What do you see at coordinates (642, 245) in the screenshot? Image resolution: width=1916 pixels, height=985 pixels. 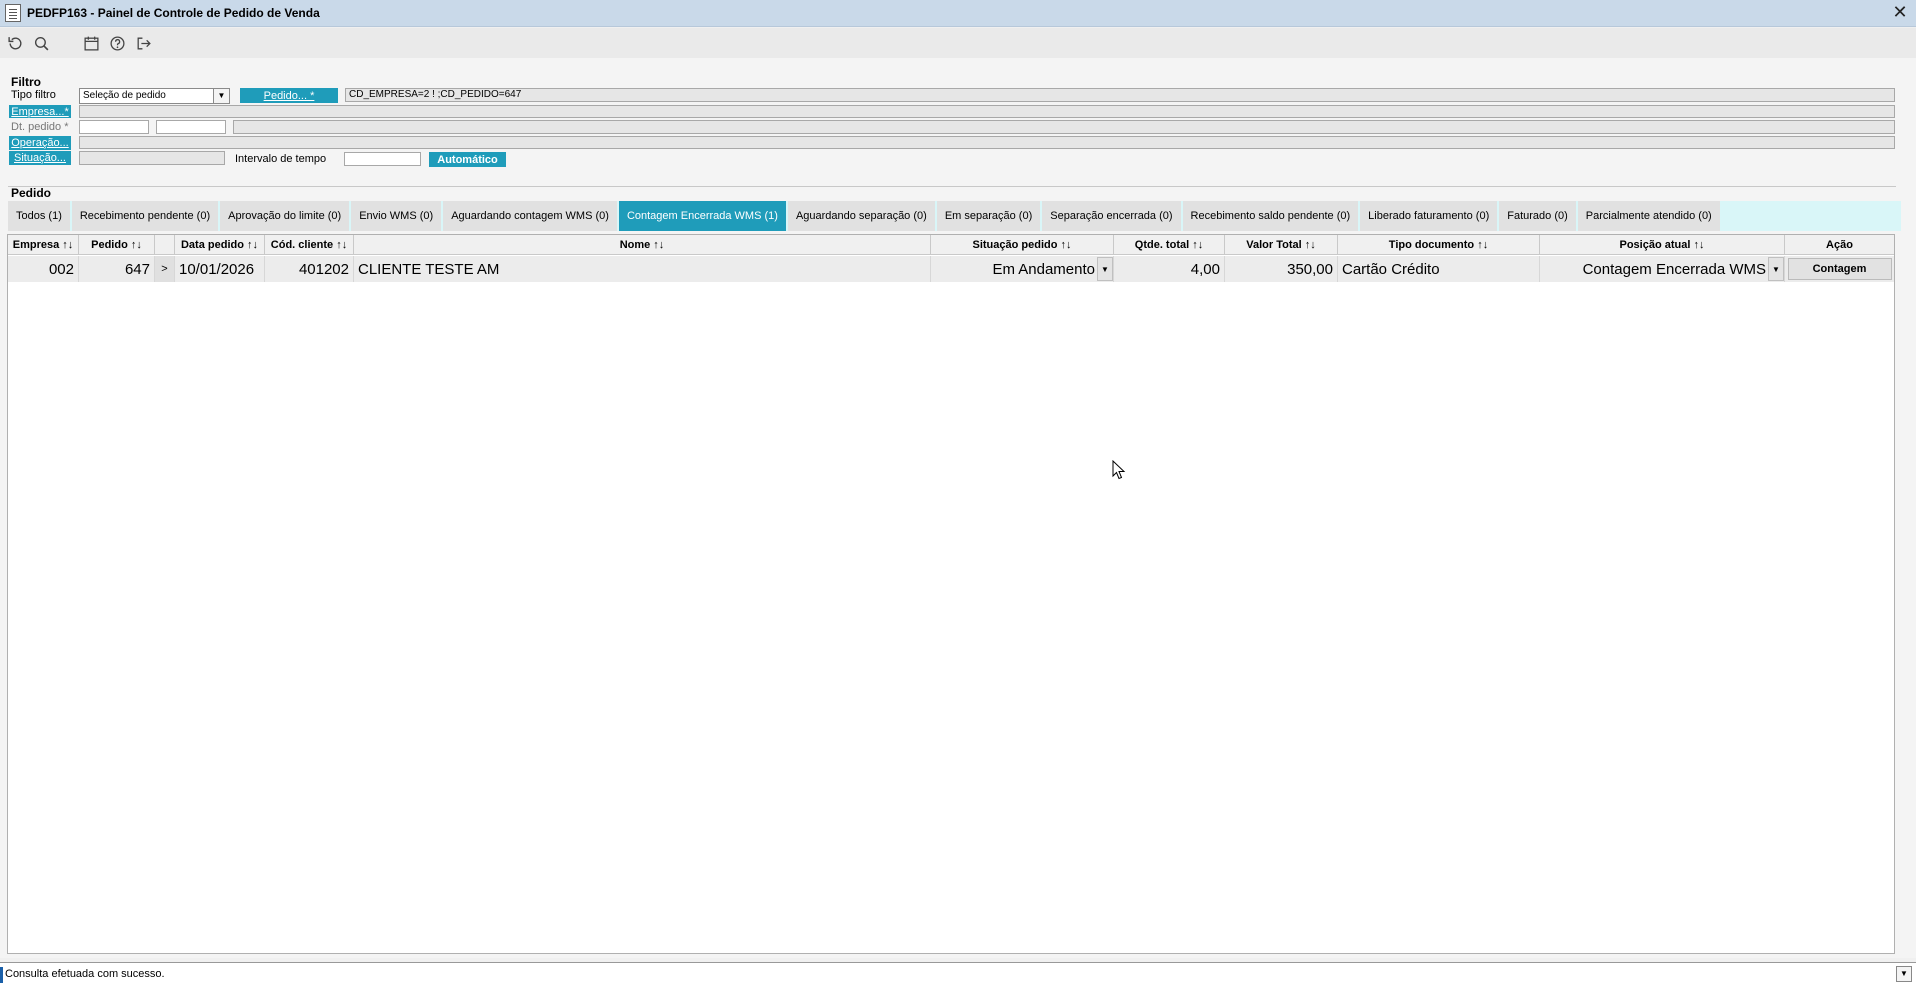 I see `col-nome: Nome ↑↓` at bounding box center [642, 245].